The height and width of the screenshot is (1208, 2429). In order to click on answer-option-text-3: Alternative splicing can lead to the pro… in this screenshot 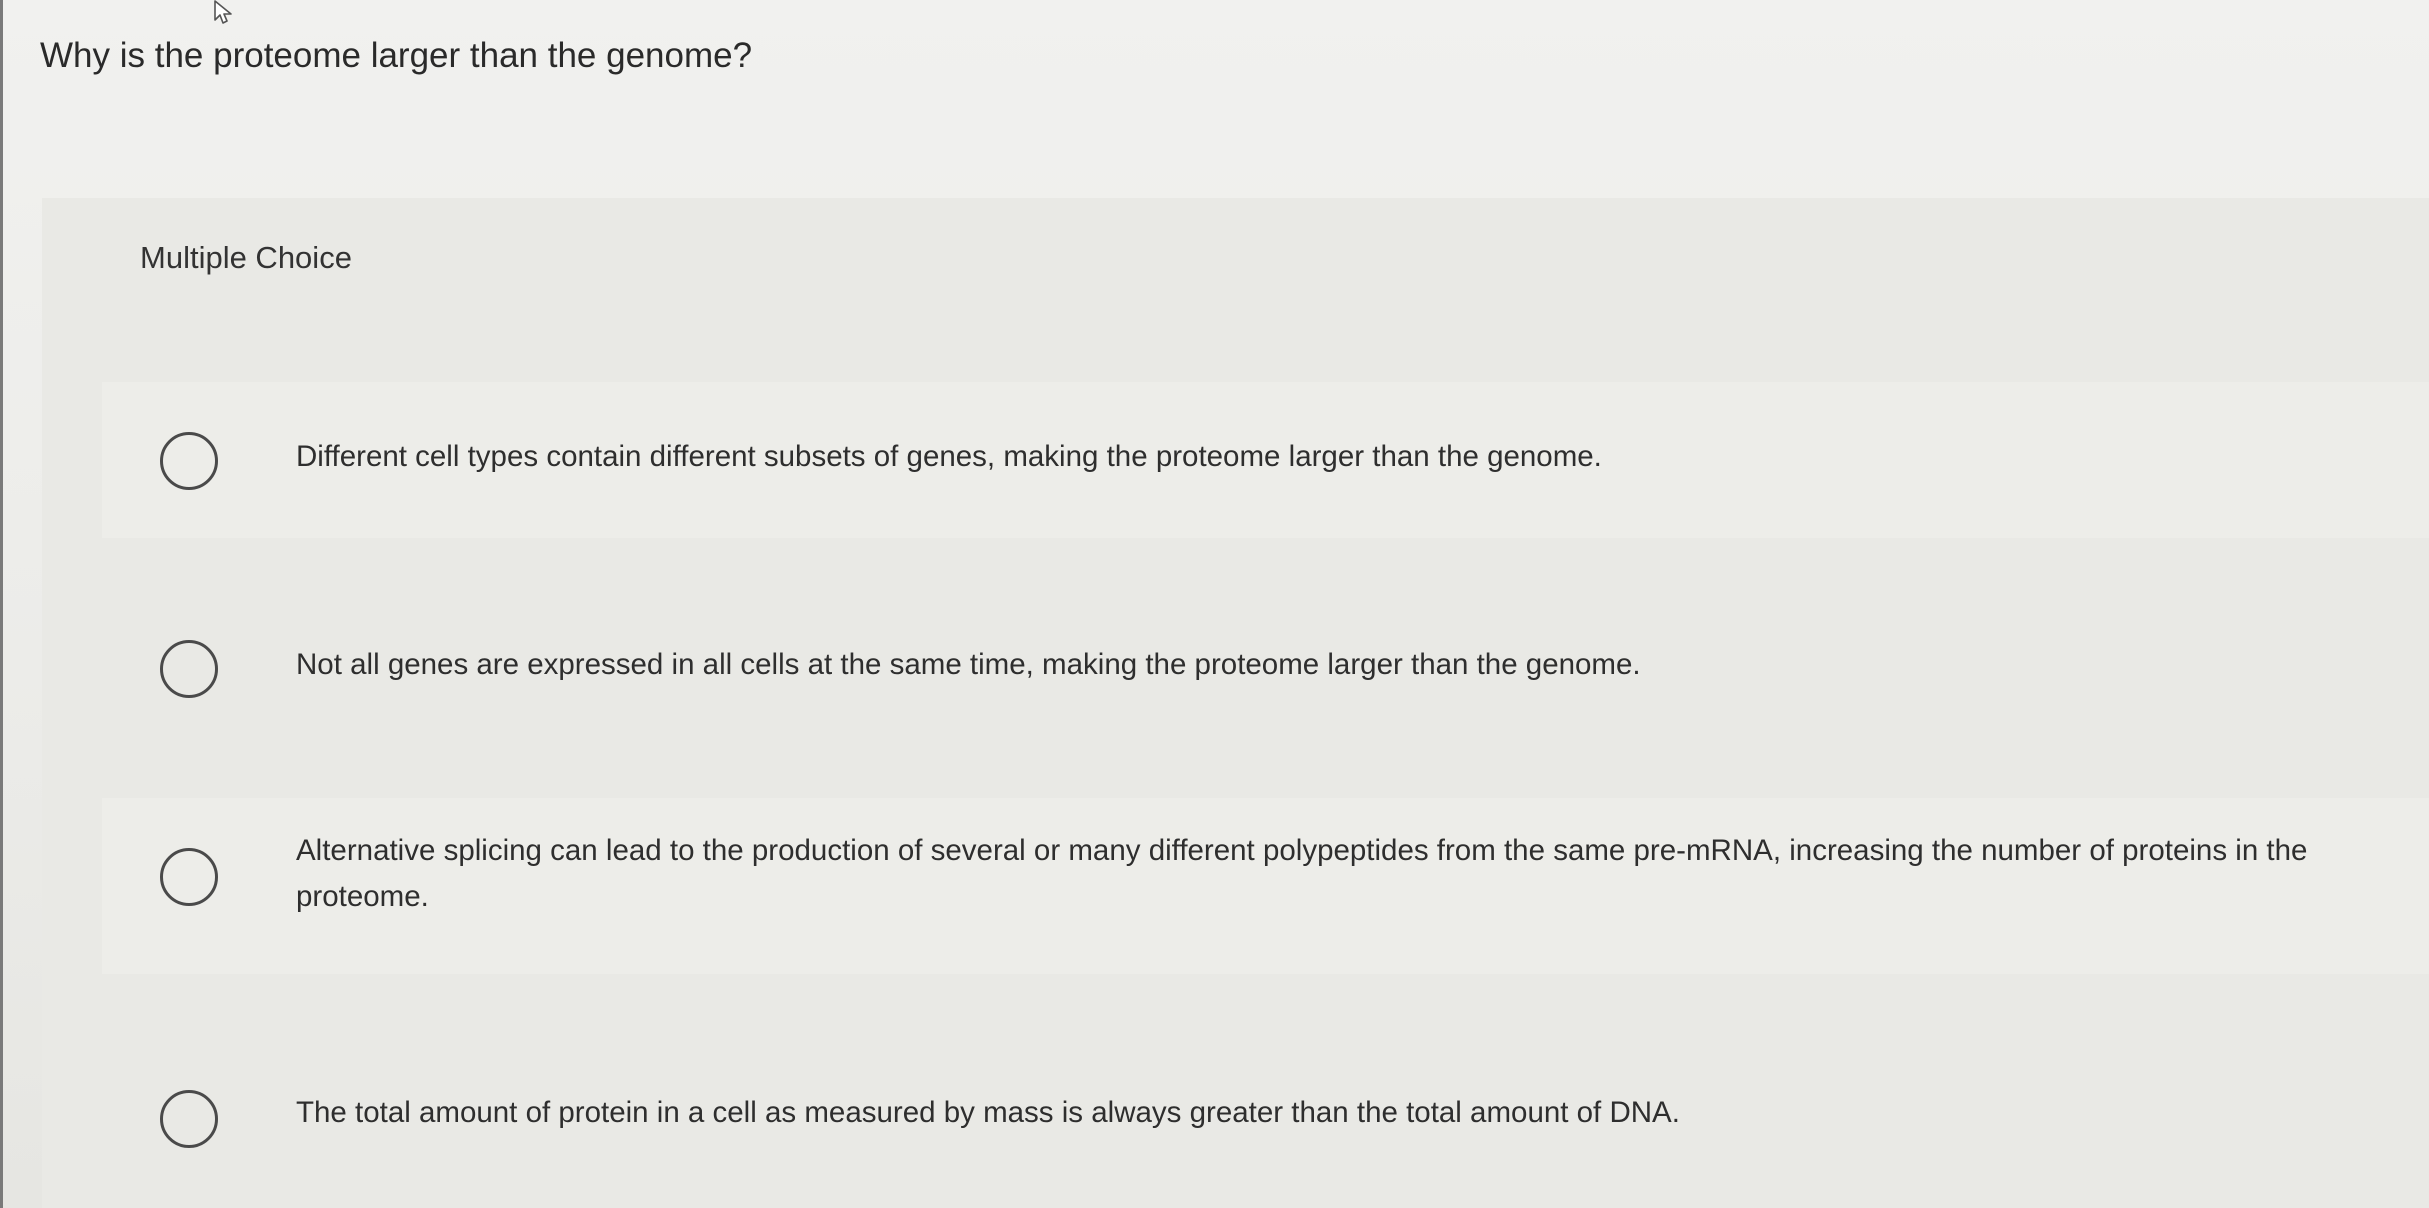, I will do `click(1302, 873)`.